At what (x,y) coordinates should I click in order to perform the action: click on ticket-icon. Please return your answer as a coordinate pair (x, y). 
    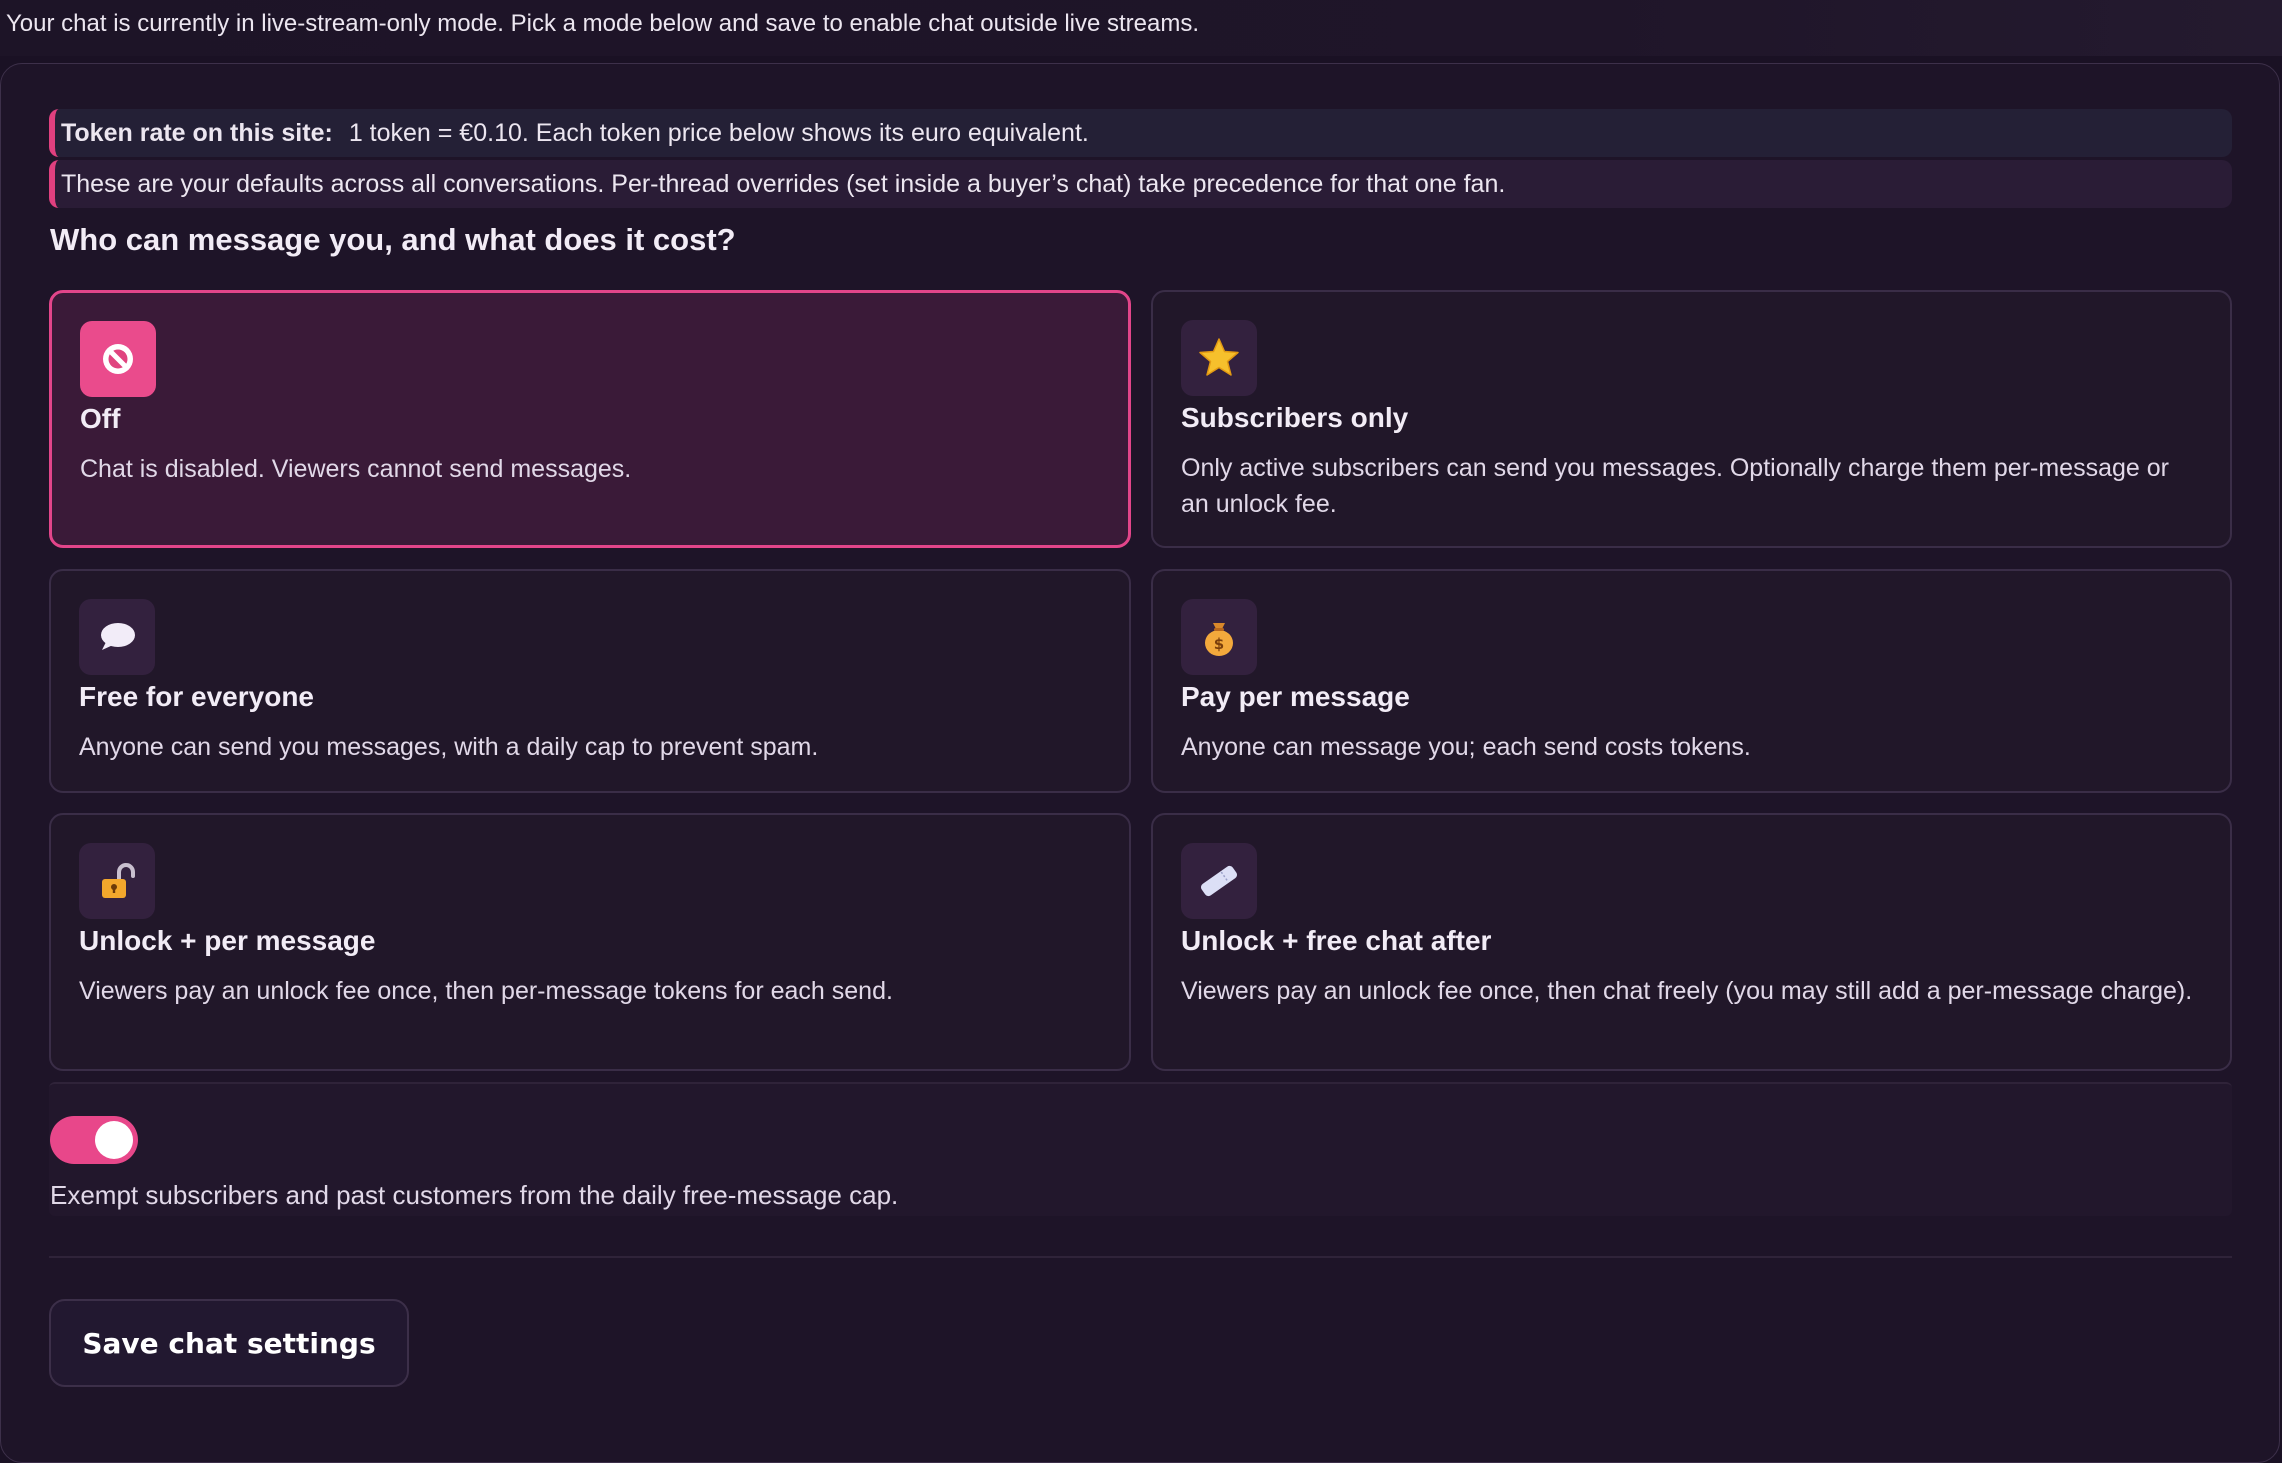
    Looking at the image, I should click on (1219, 881).